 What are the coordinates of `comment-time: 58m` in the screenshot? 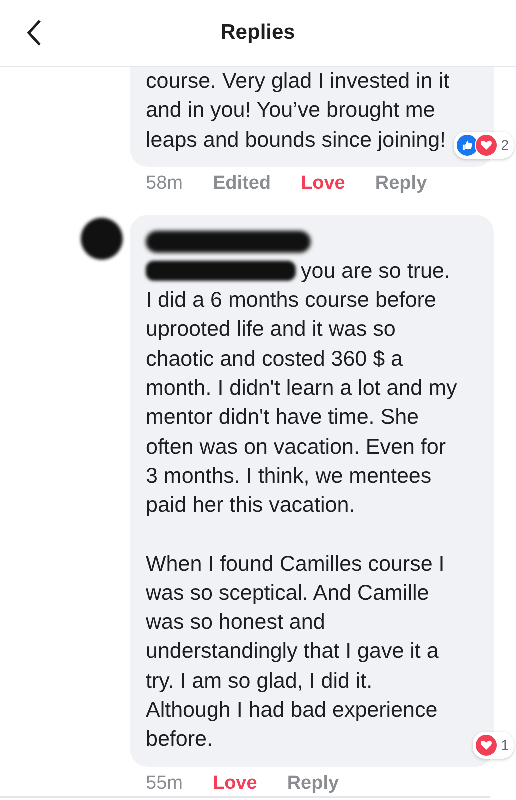 It's located at (164, 184).